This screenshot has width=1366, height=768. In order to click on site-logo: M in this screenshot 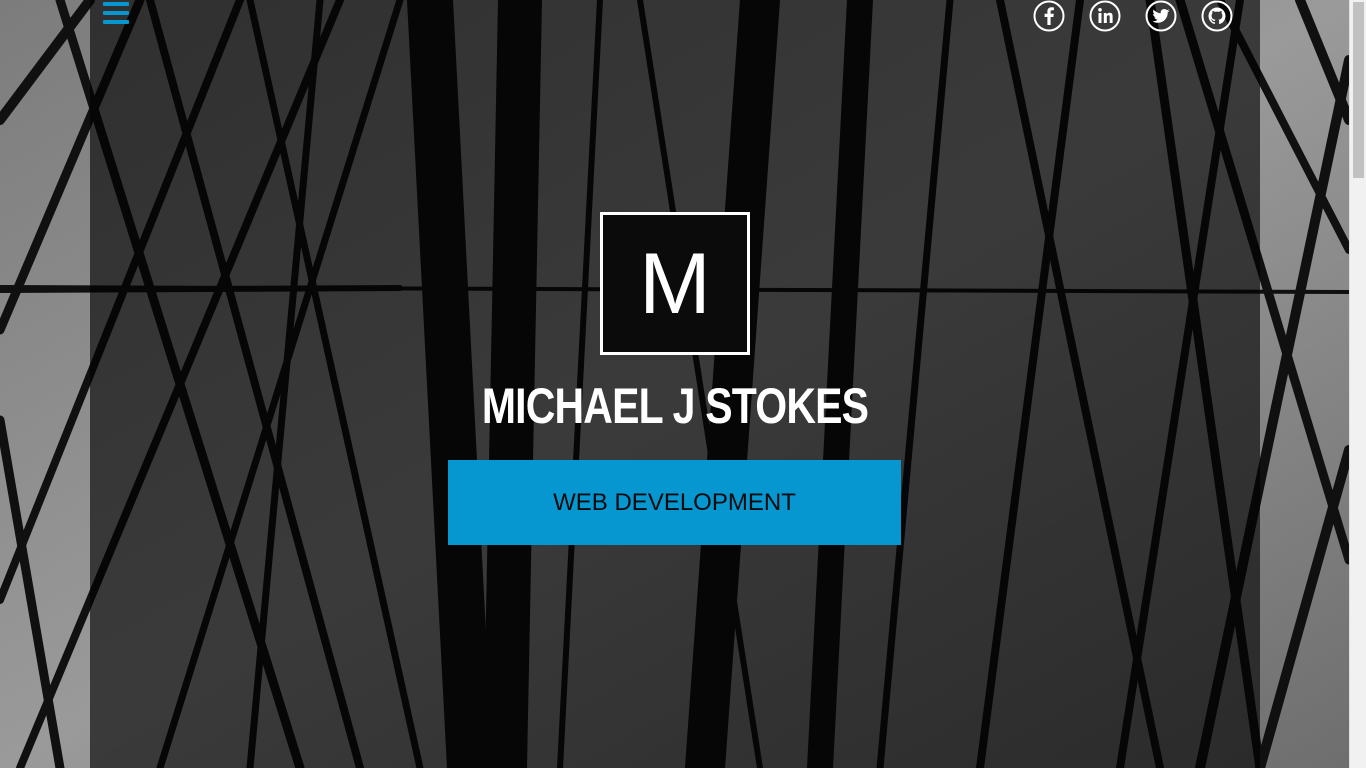, I will do `click(675, 283)`.